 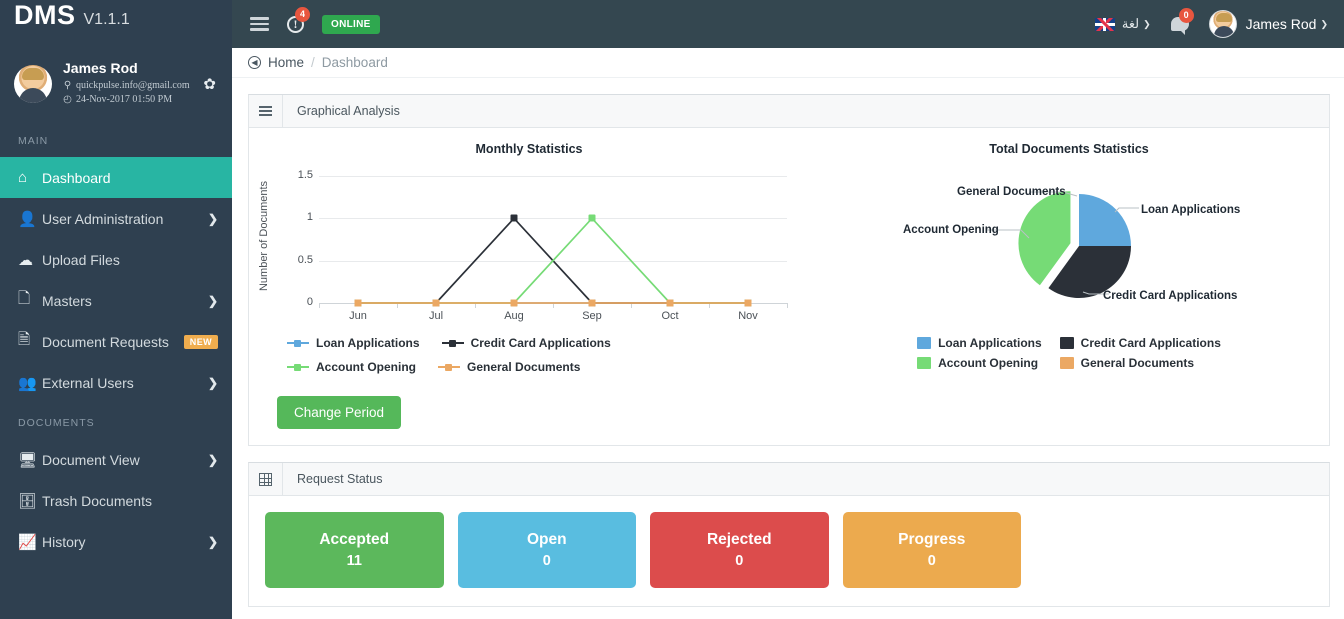 I want to click on panel-header: Request Status, so click(x=789, y=479).